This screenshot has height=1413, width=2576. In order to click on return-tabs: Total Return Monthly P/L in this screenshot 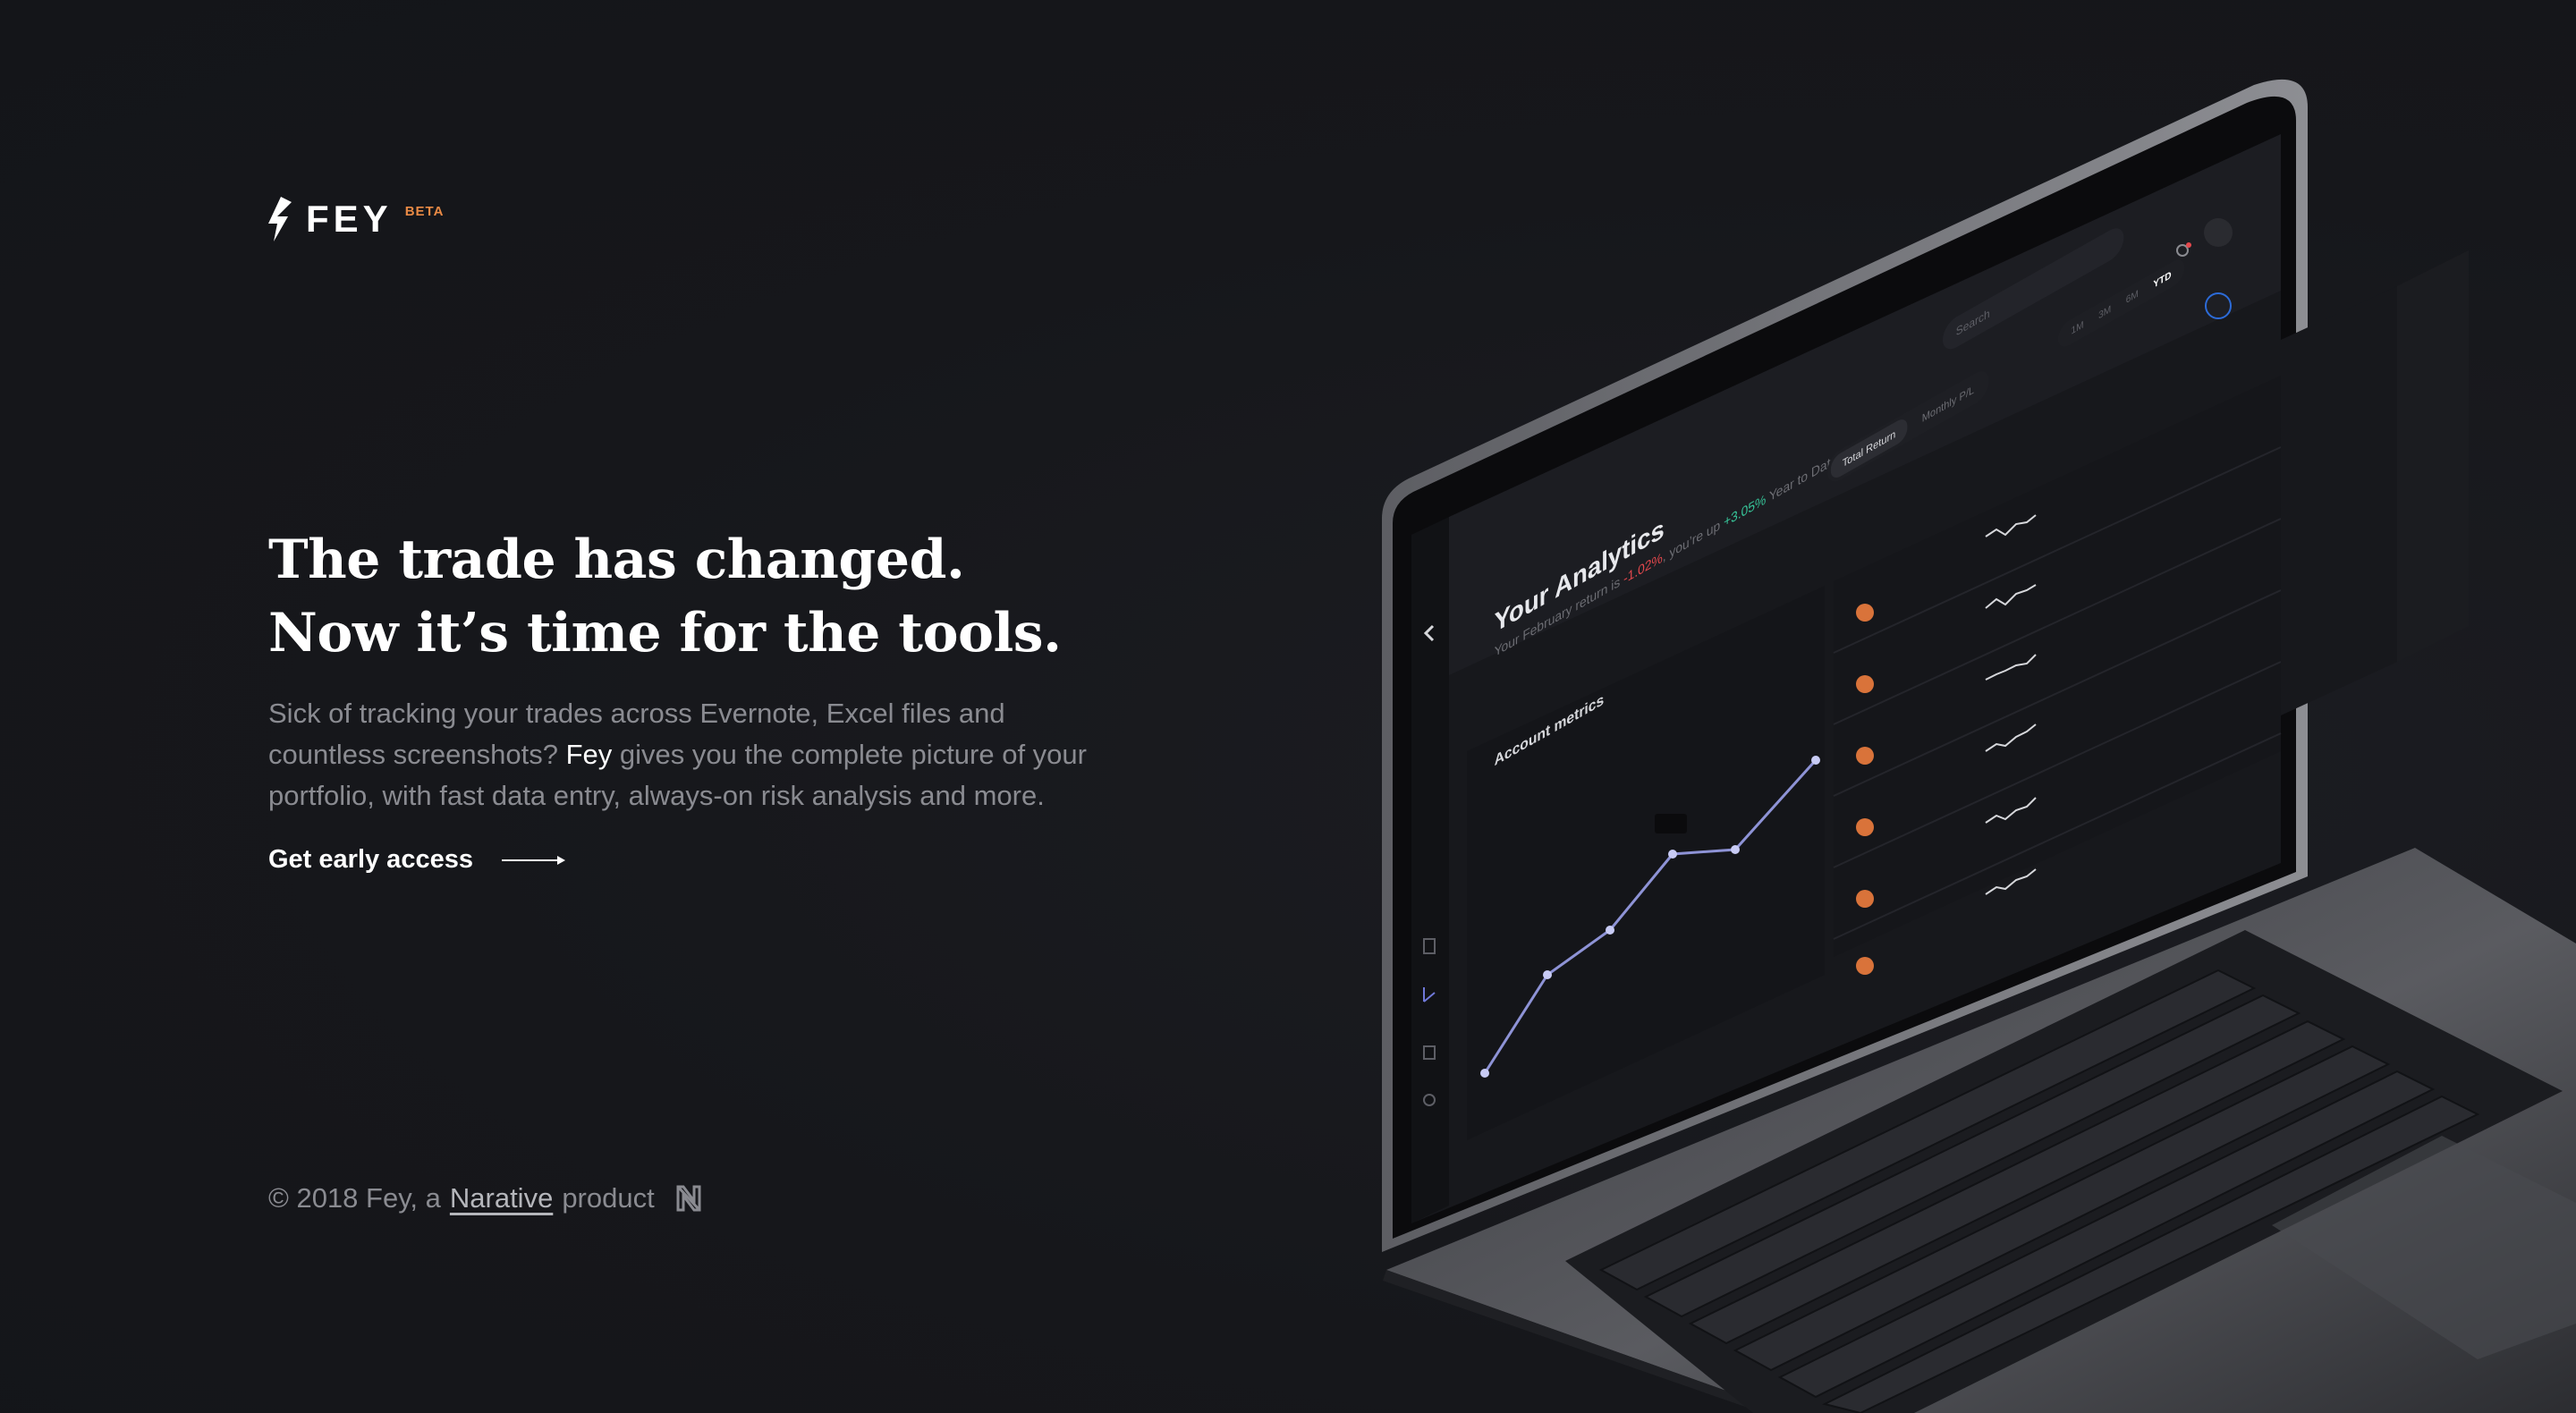, I will do `click(1908, 426)`.